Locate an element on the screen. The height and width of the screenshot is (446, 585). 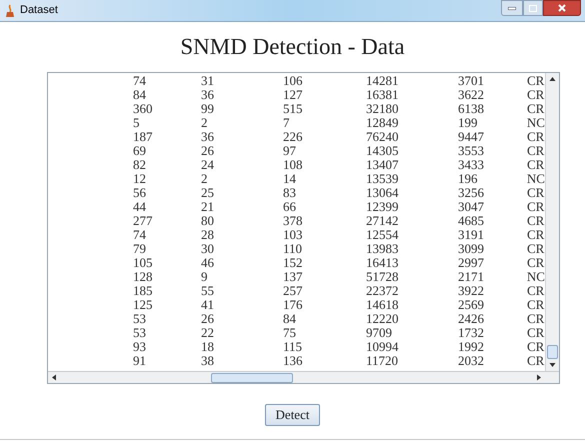
table-cell-text: 28 is located at coordinates (208, 235).